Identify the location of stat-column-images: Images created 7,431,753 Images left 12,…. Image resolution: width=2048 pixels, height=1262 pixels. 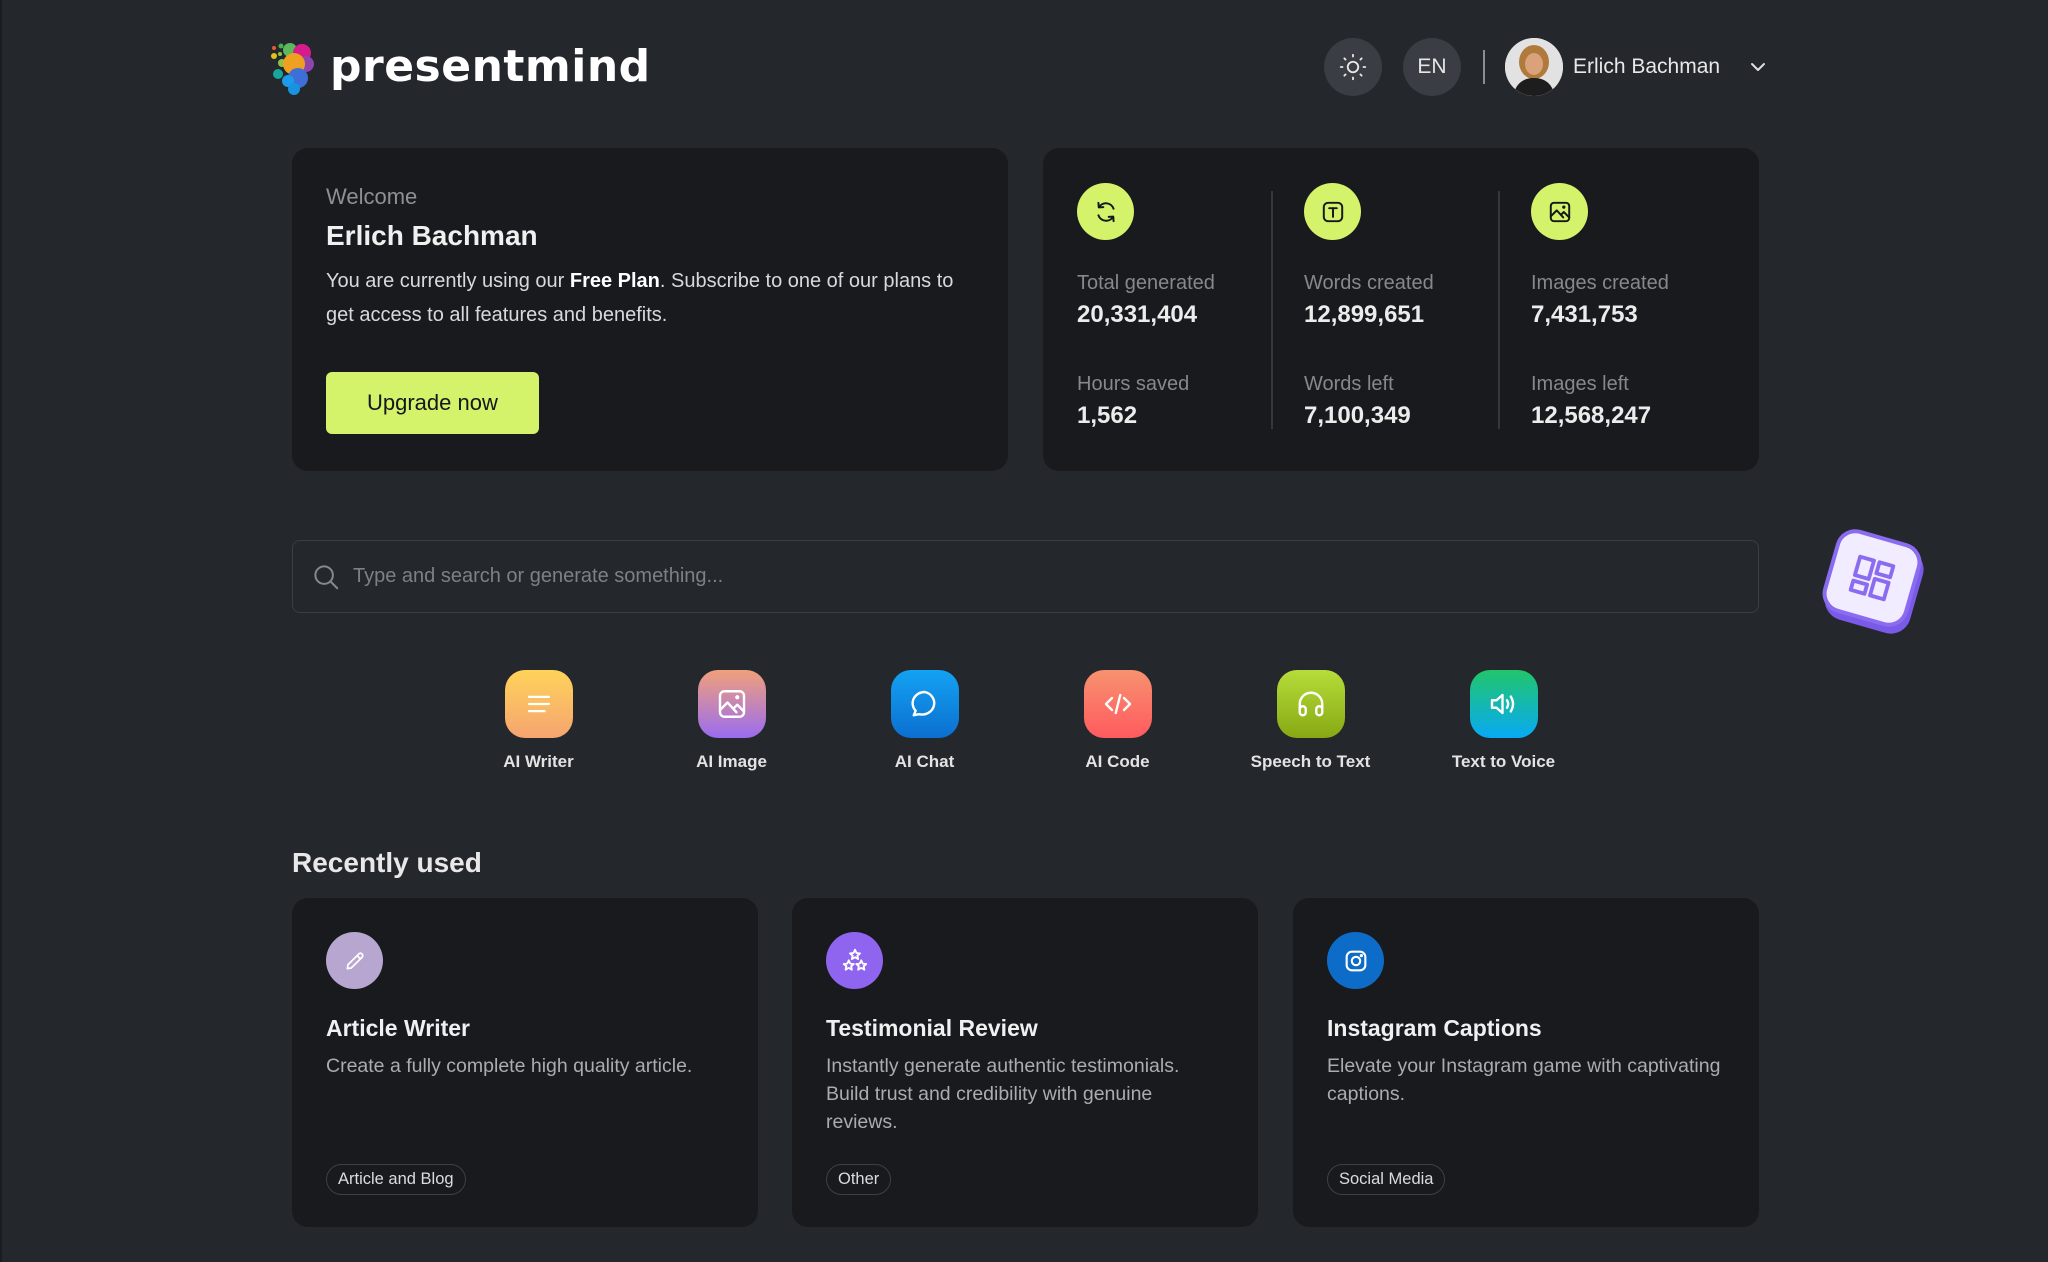
(1611, 309).